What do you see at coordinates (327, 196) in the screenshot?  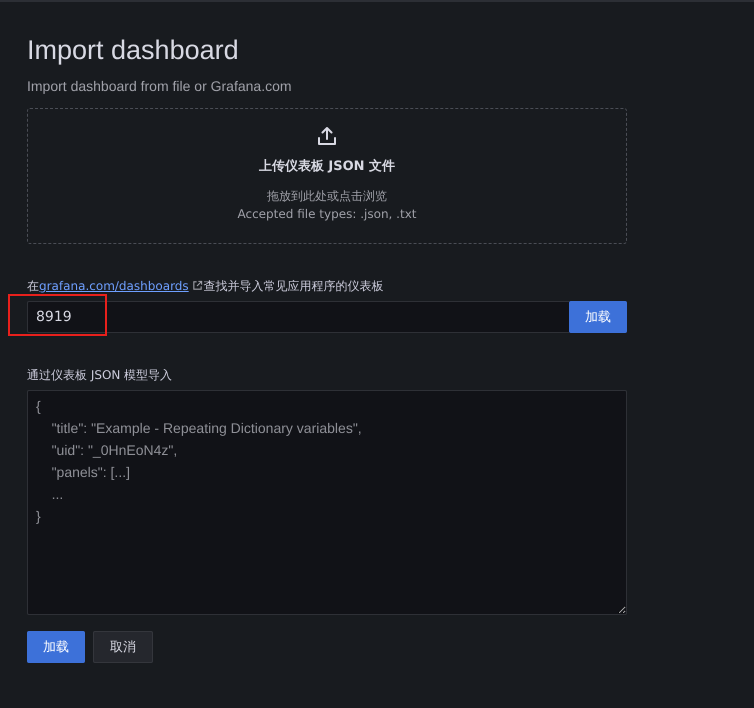 I see `upload-hint: 拖放到此处或点击浏览` at bounding box center [327, 196].